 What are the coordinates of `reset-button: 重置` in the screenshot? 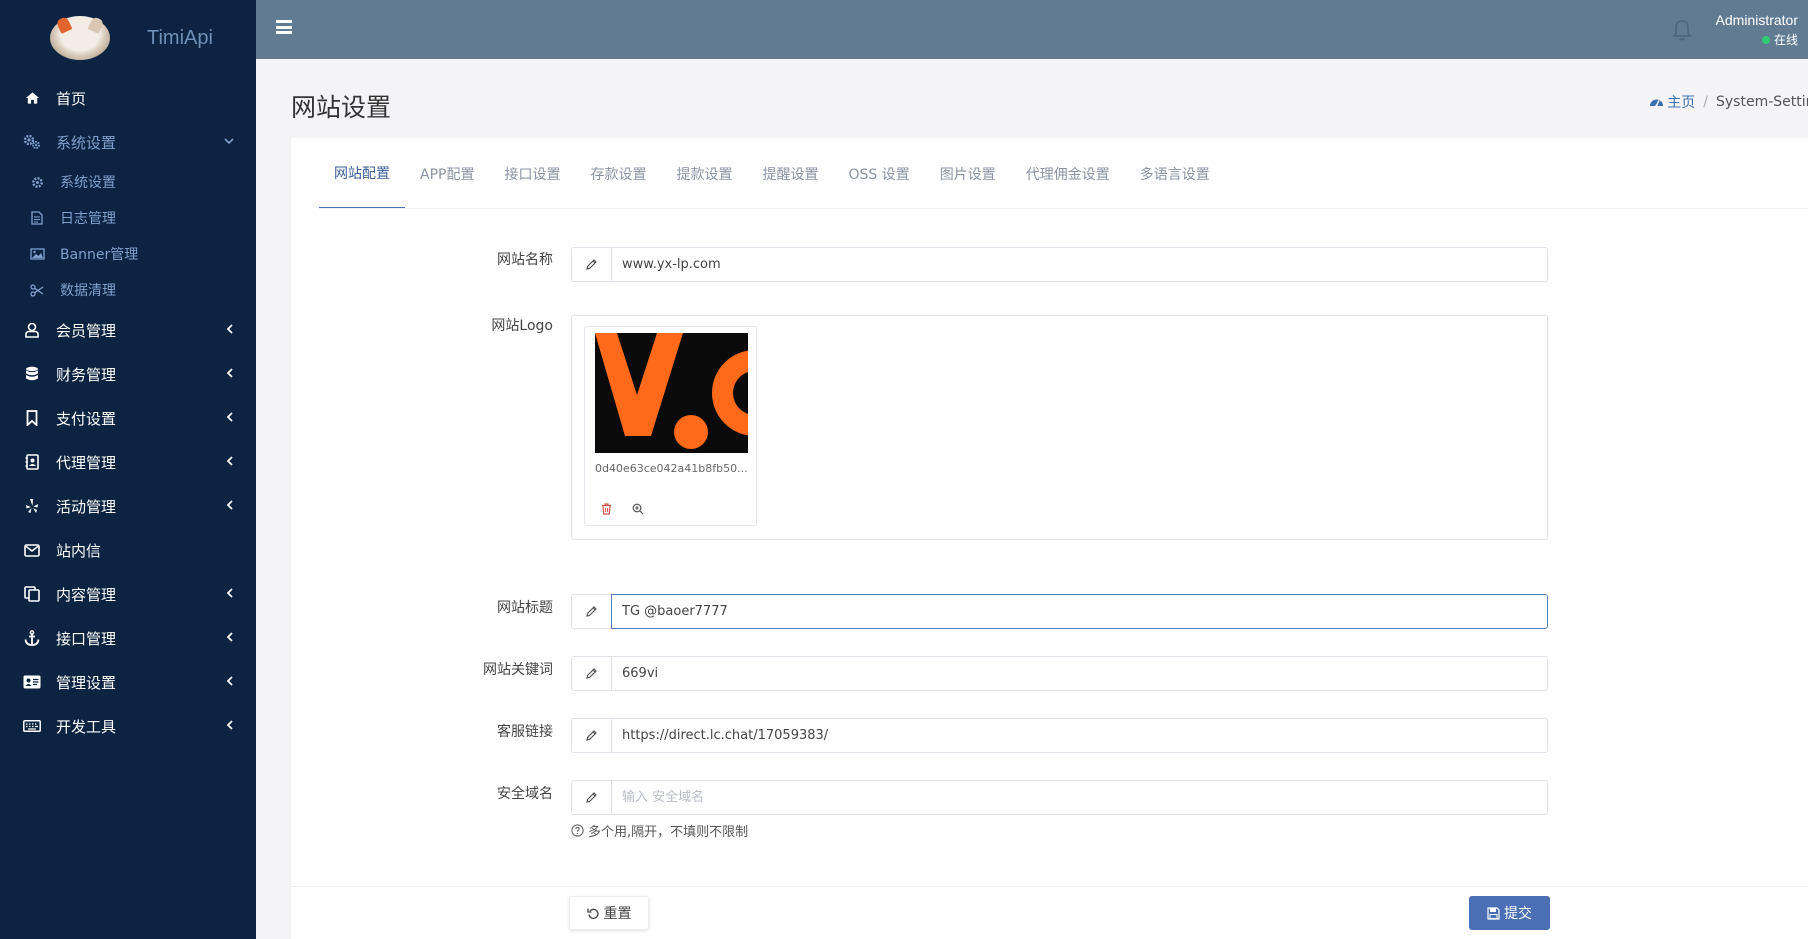 It's located at (609, 913).